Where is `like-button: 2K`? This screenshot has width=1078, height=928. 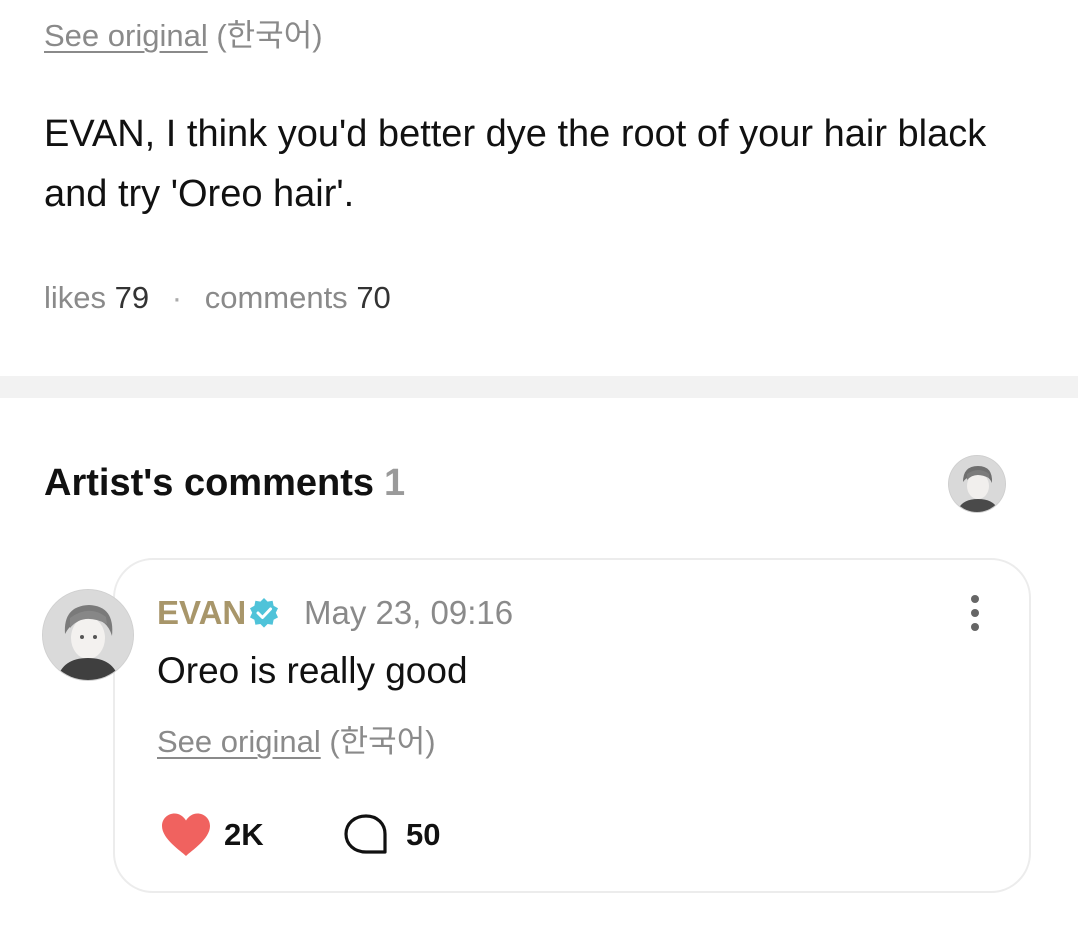
like-button: 2K is located at coordinates (212, 835).